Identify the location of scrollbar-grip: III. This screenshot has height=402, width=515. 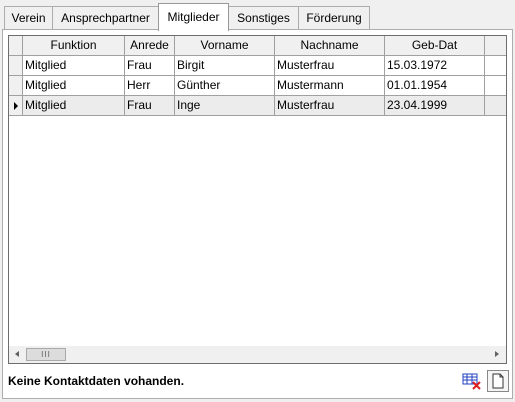
(46, 354).